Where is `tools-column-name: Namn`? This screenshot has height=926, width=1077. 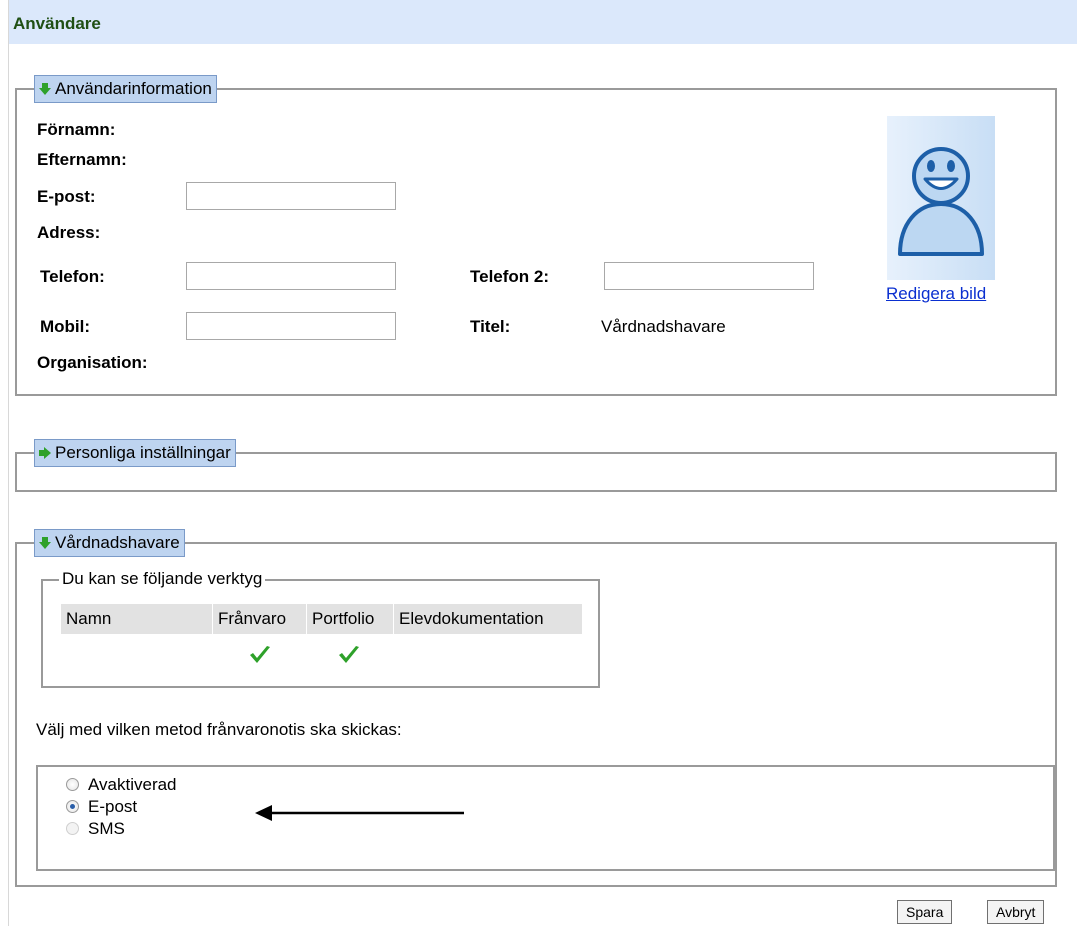 tools-column-name: Namn is located at coordinates (136, 619).